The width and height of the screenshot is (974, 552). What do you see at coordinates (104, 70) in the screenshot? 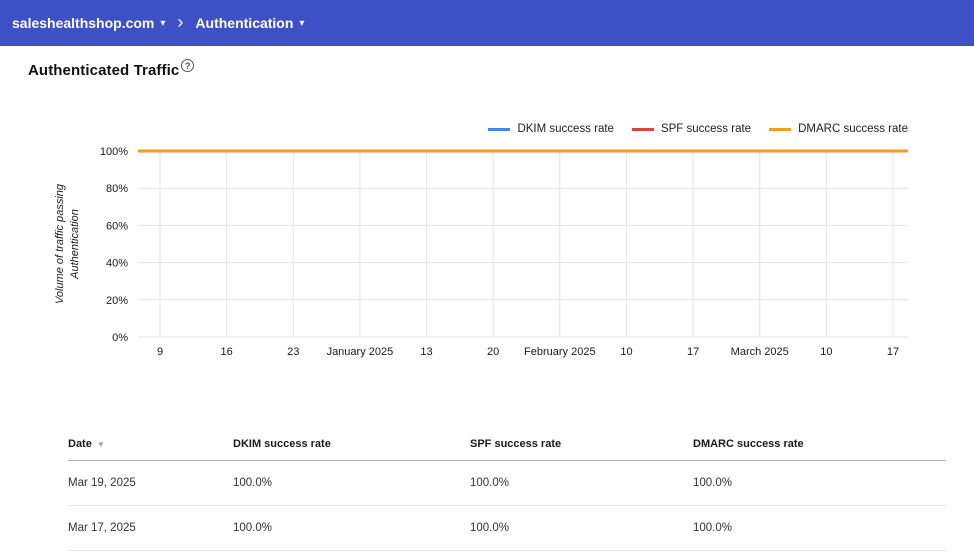
I see `page-title: Authenticated Traffic` at bounding box center [104, 70].